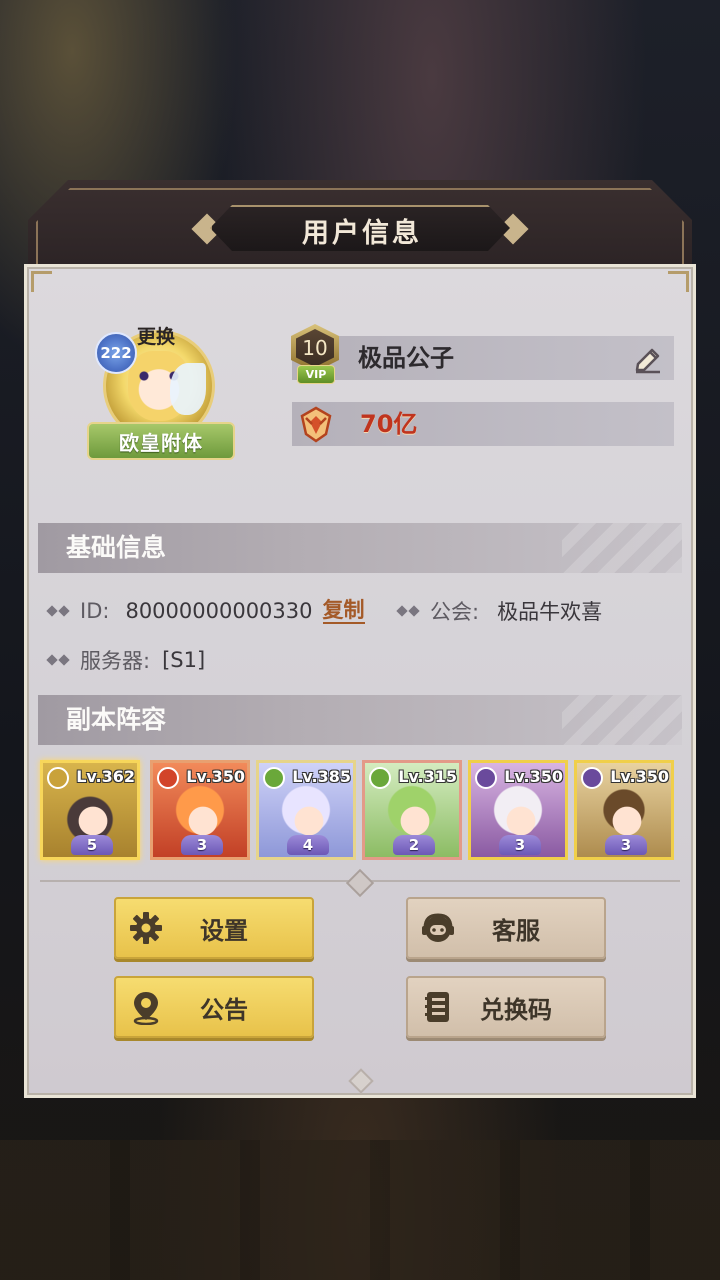 This screenshot has width=720, height=1280. Describe the element at coordinates (343, 611) in the screenshot. I see `copy-id-button: 复制` at that location.